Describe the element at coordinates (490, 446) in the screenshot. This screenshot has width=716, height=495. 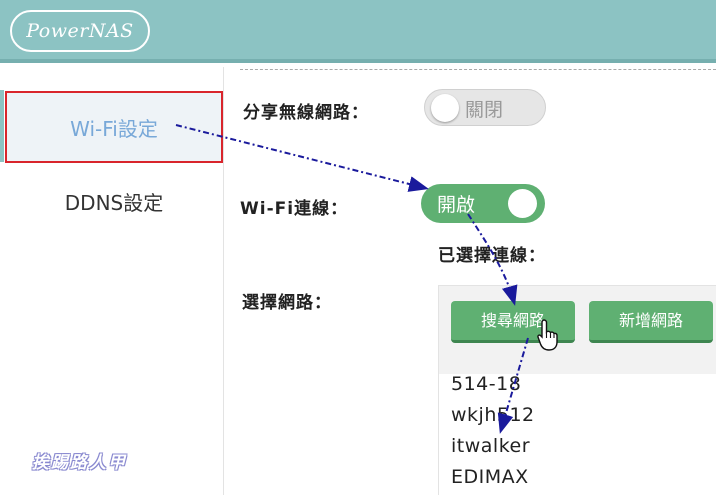
I see `network-item: itwalker` at that location.